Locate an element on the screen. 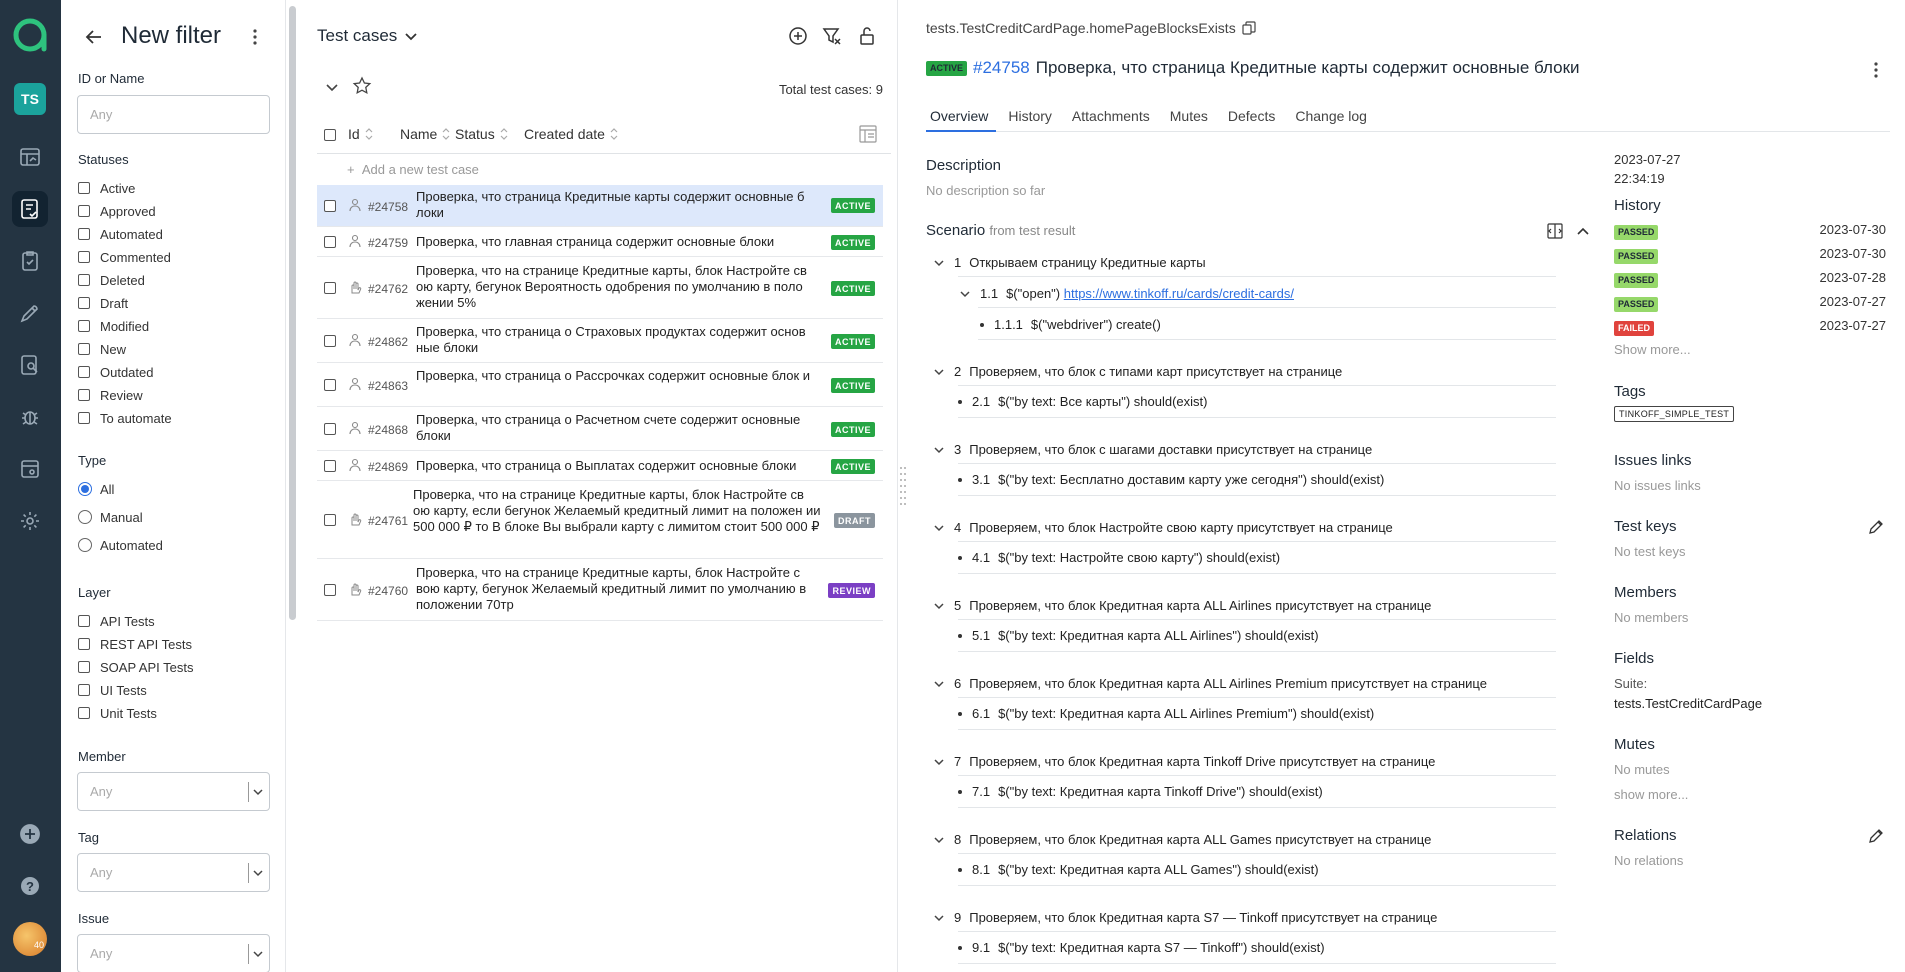  status-checkbox-draft: Draft is located at coordinates (103, 303).